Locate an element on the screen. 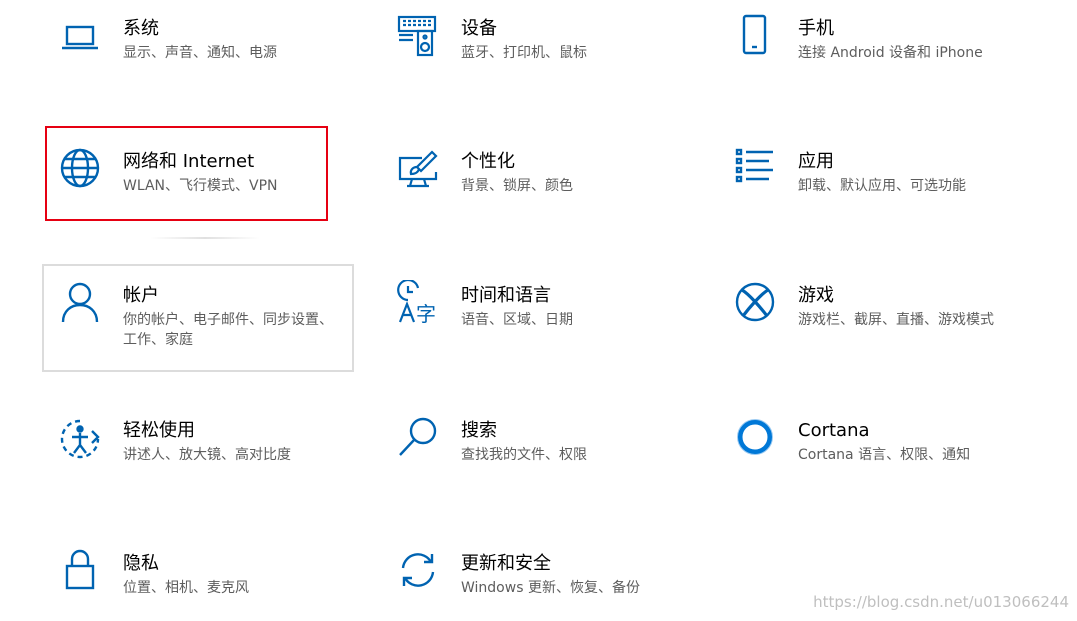  tile-ease-of-access: 轻松使用 讲述人、放大镜、高对比度 is located at coordinates (200, 447).